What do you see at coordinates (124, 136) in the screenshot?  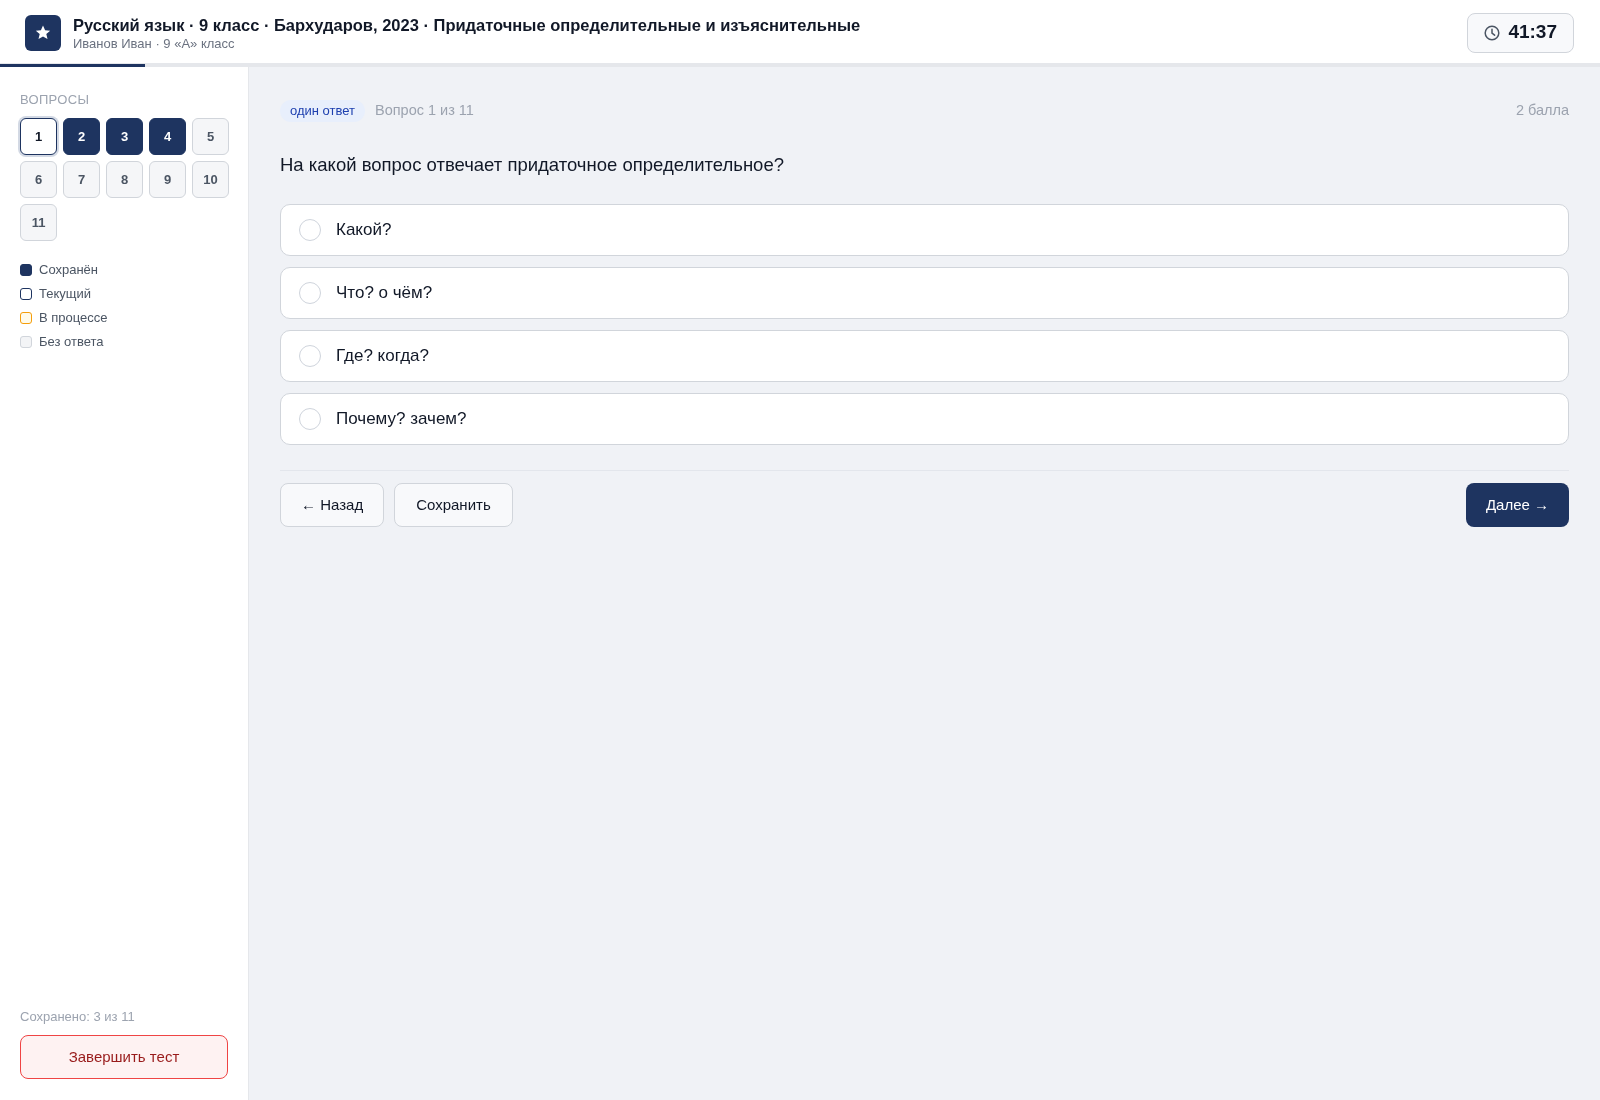 I see `question-number-button: 3` at bounding box center [124, 136].